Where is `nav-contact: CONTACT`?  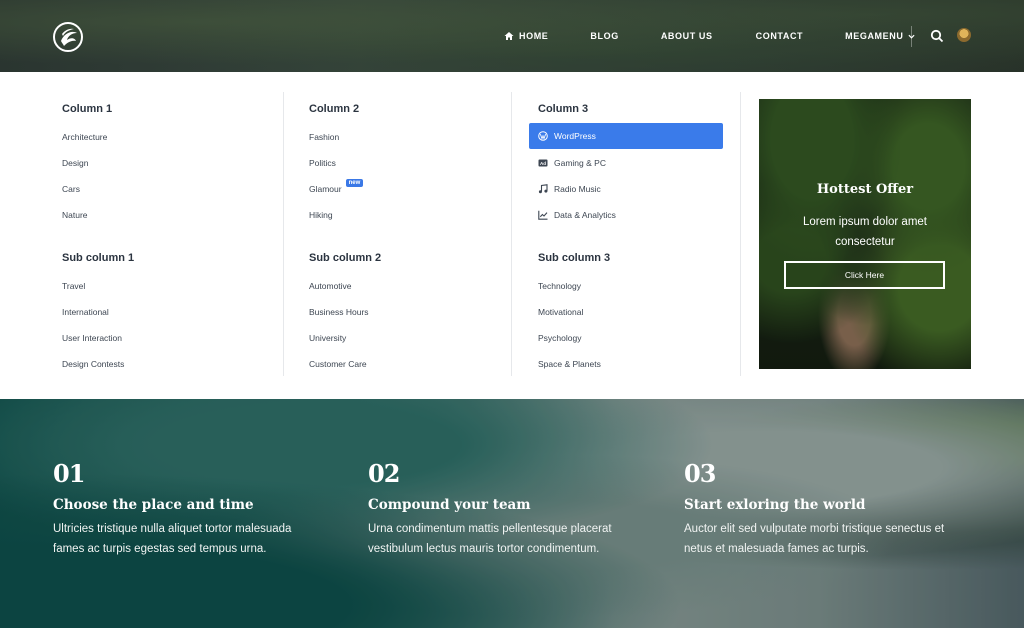
nav-contact: CONTACT is located at coordinates (780, 36).